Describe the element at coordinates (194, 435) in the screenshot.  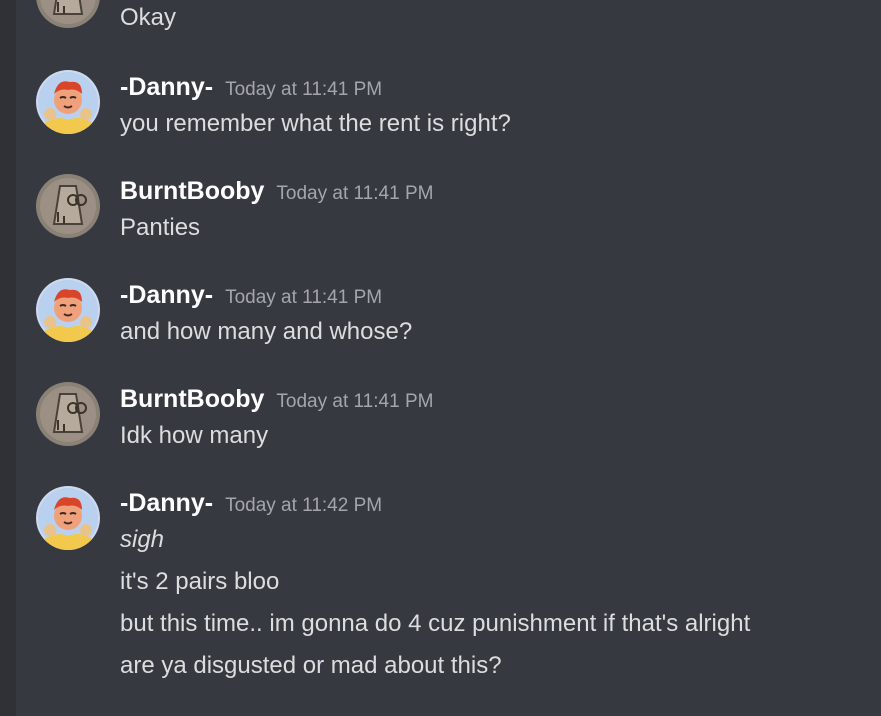
I see `message-text: Idk how many` at that location.